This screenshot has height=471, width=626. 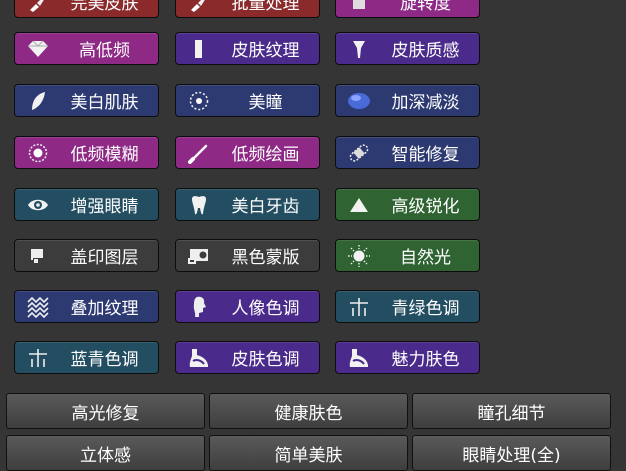 I want to click on tool-button: 低频模糊, so click(x=86, y=152).